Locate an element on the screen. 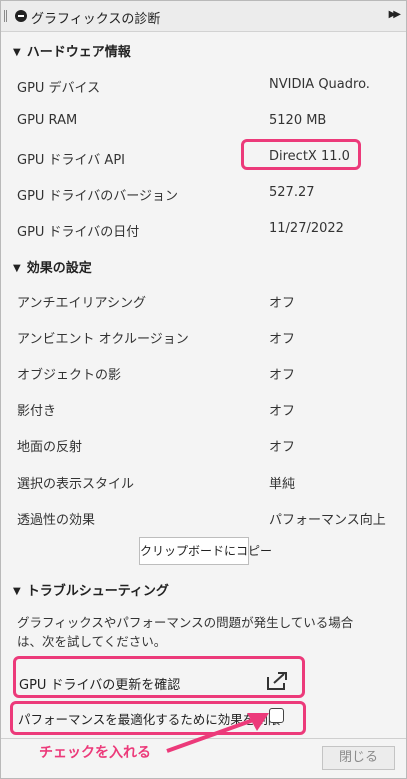 The width and height of the screenshot is (407, 779). fx-value-ground-reflection: オフ is located at coordinates (282, 447).